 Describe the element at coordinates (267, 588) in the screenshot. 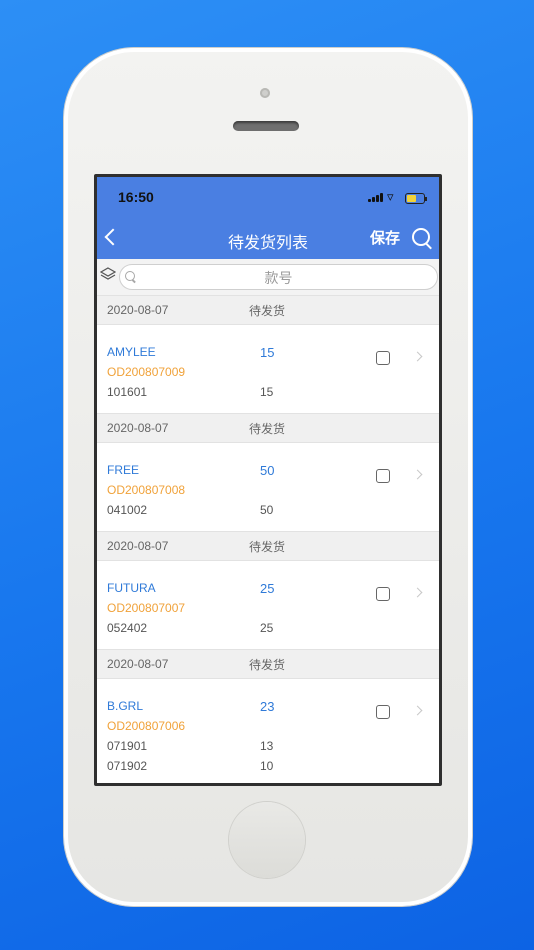

I see `total-qty: 25` at that location.